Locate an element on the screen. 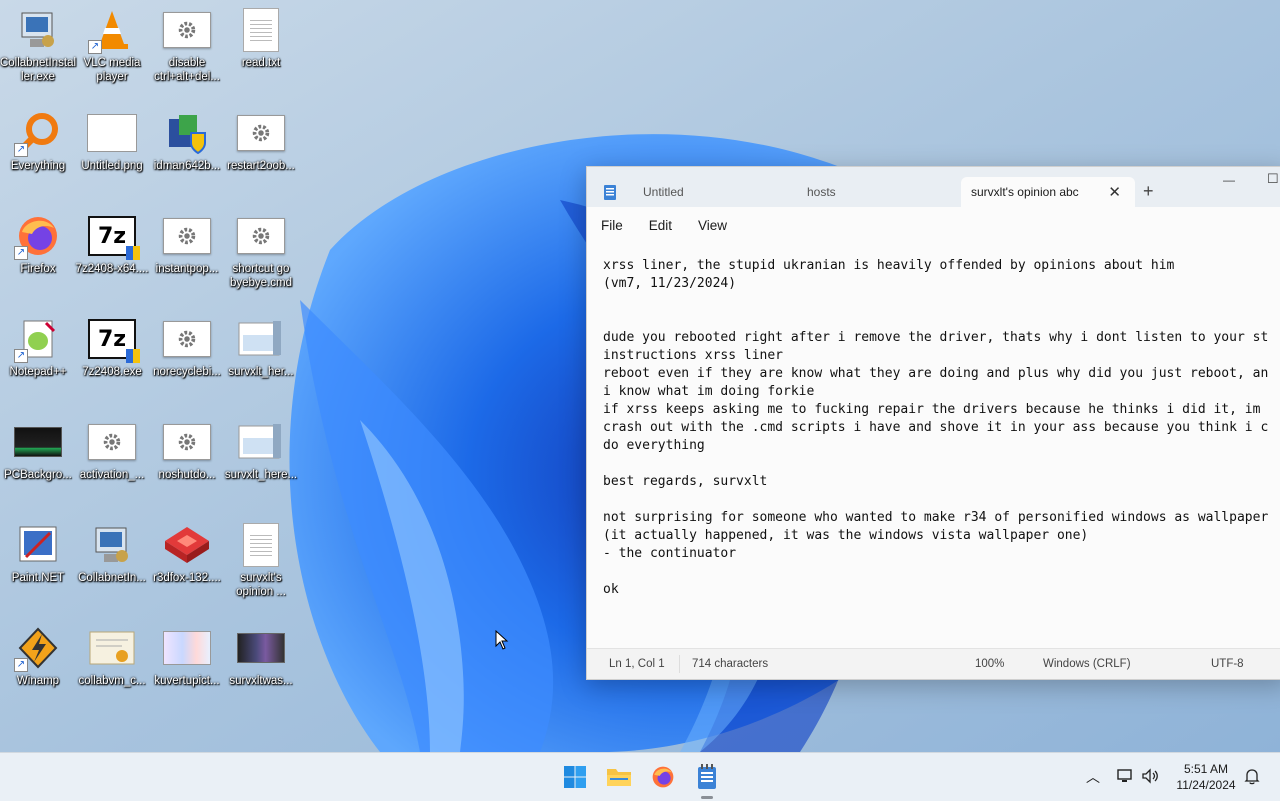  notepad-menu-bar: File Edit View is located at coordinates (933, 225).